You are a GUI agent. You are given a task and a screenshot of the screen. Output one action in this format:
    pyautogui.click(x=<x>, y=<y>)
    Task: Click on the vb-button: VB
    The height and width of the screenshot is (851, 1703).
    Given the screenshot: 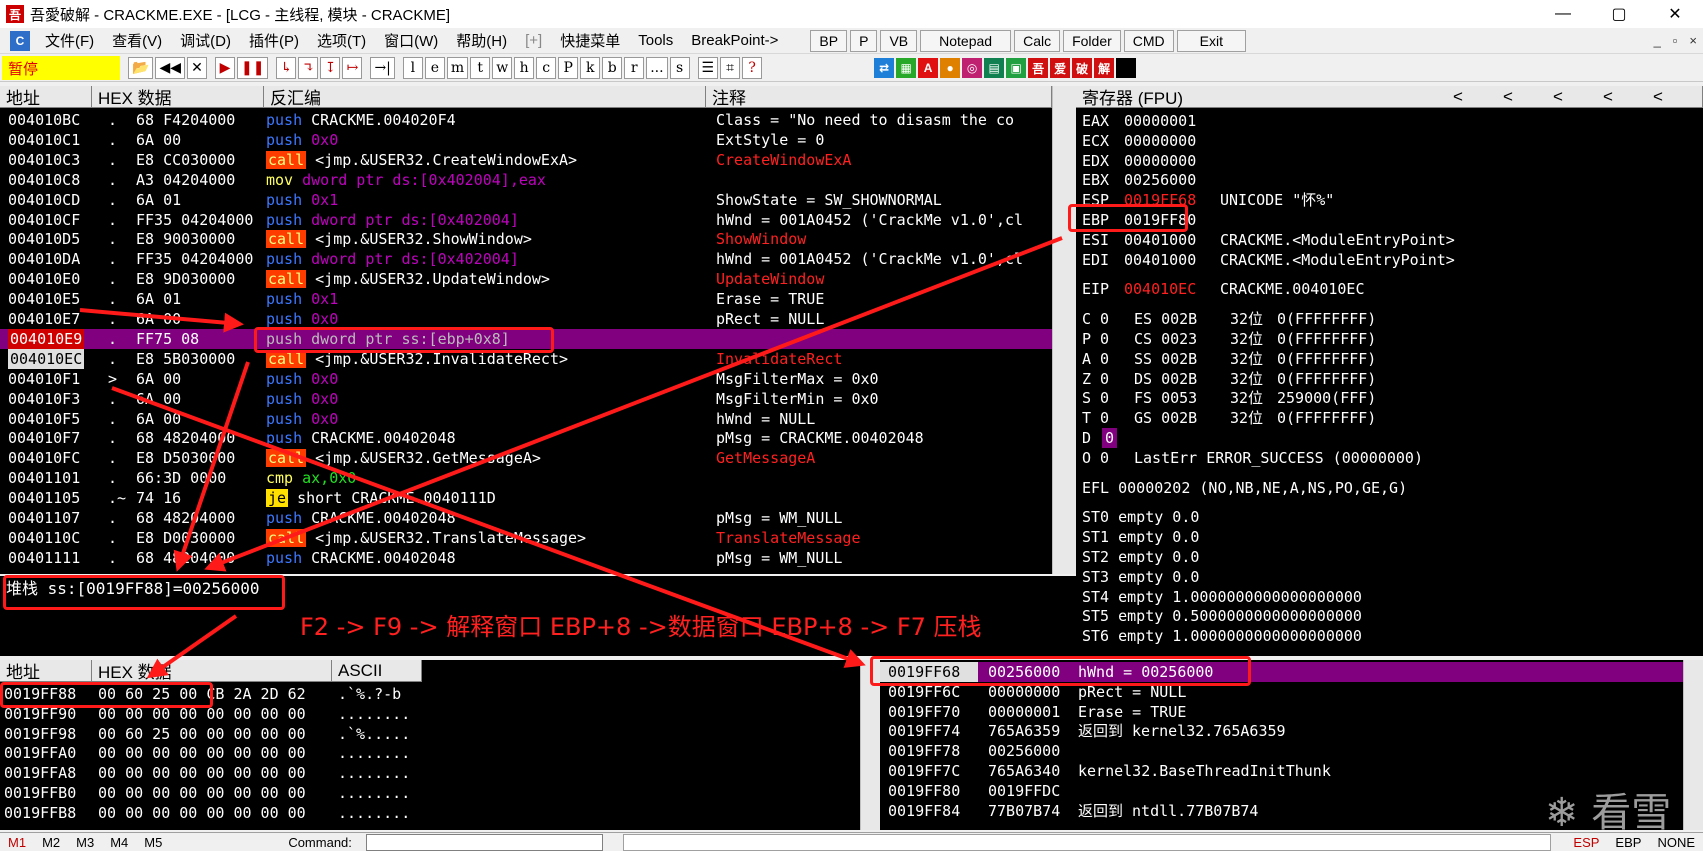 What is the action you would take?
    pyautogui.click(x=899, y=40)
    